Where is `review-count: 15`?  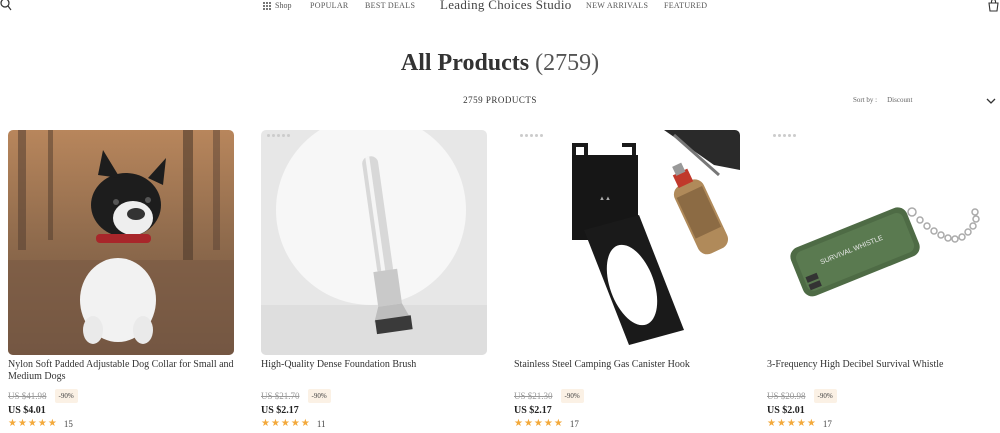 review-count: 15 is located at coordinates (68, 423).